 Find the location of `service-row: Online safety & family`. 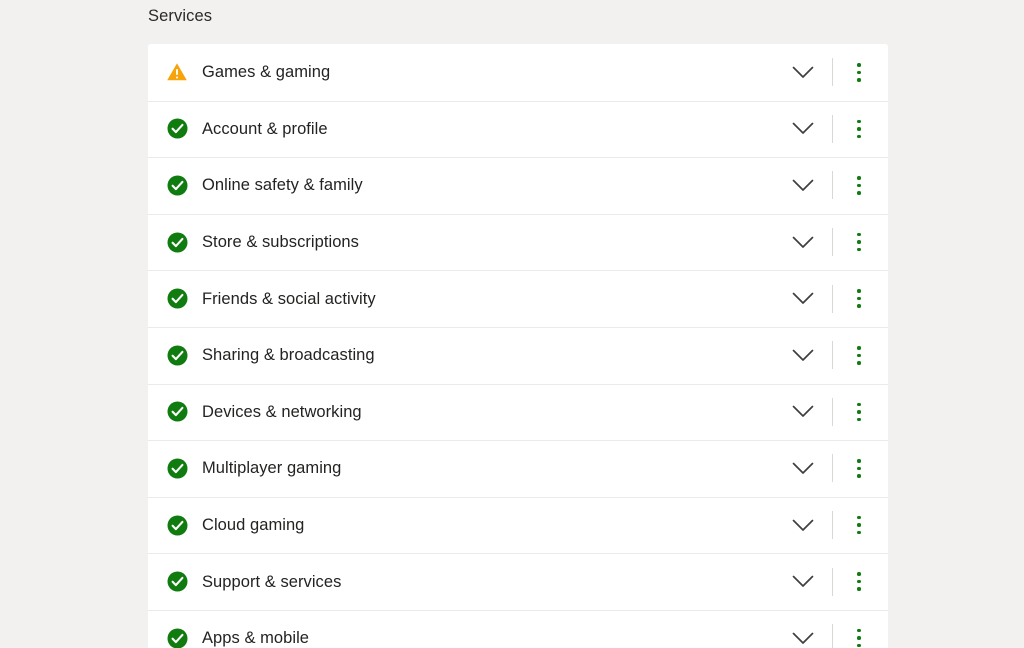

service-row: Online safety & family is located at coordinates (518, 185).